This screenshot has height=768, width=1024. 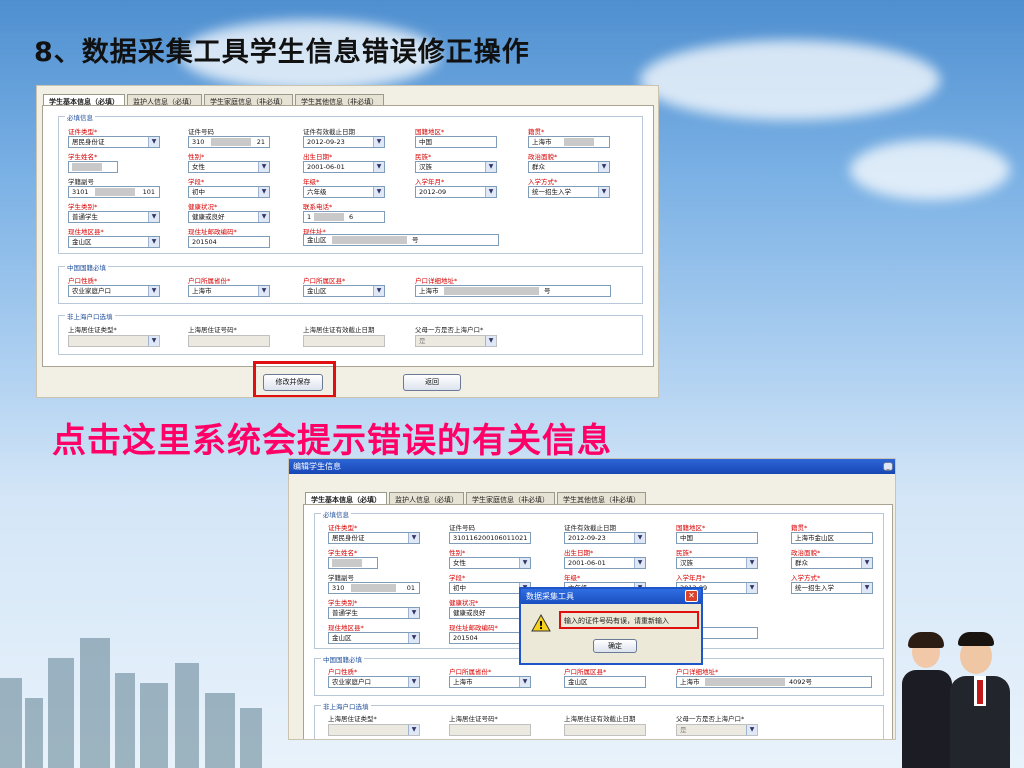 I want to click on native-place-input: 上海市金山区, so click(x=832, y=538).